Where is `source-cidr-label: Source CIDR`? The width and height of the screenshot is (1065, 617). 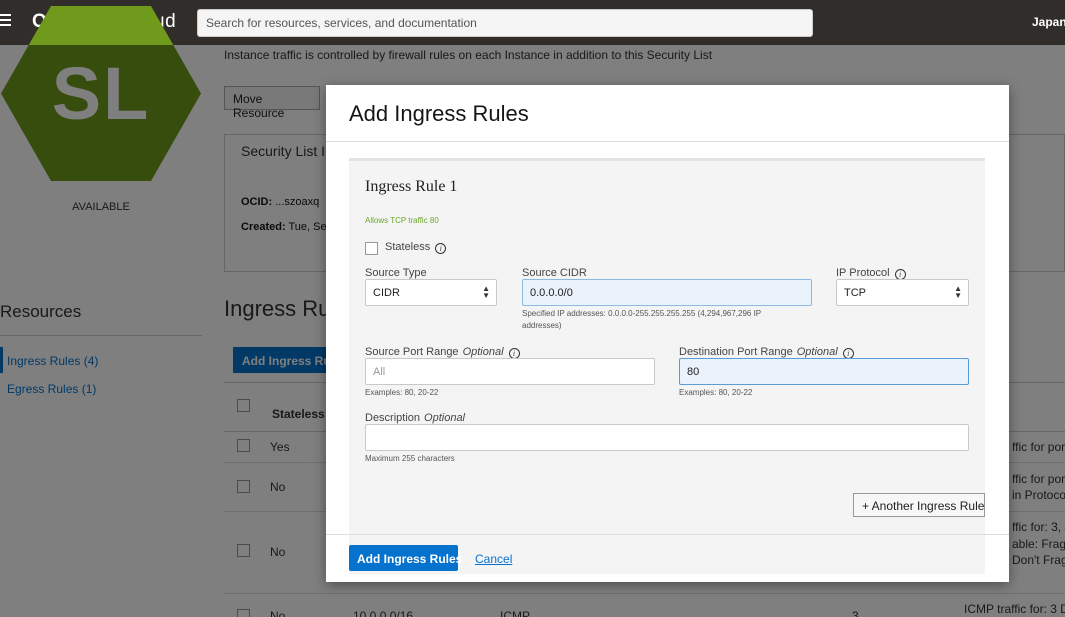
source-cidr-label: Source CIDR is located at coordinates (554, 273).